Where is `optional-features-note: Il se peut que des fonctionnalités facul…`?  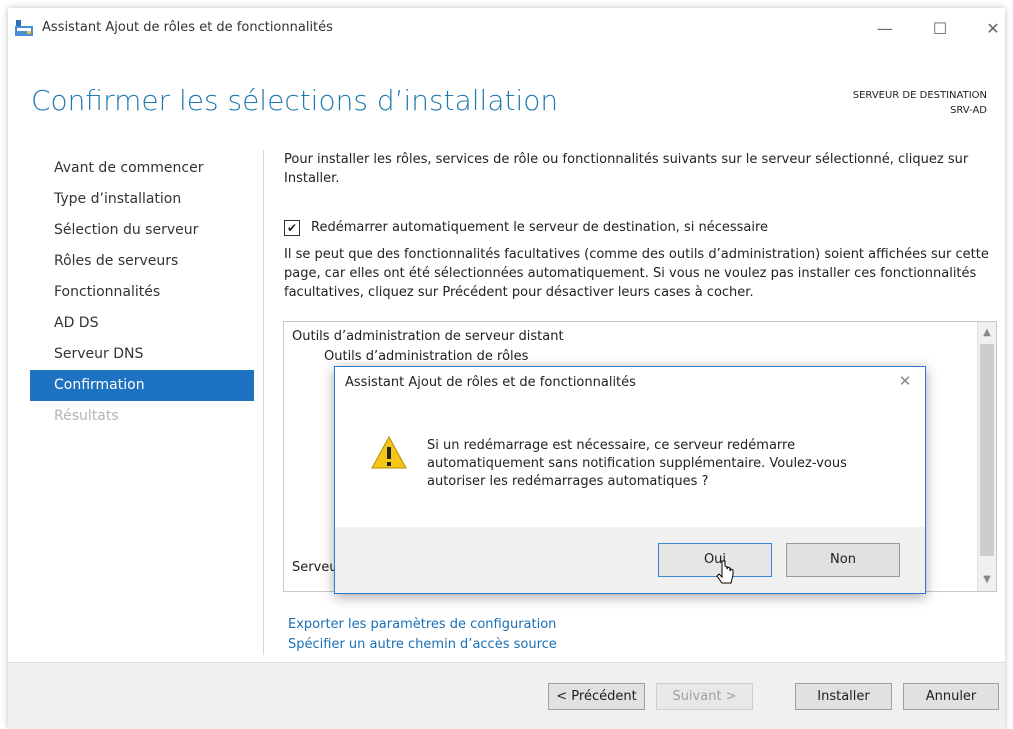 optional-features-note: Il se peut que des fonctionnalités facul… is located at coordinates (636, 273).